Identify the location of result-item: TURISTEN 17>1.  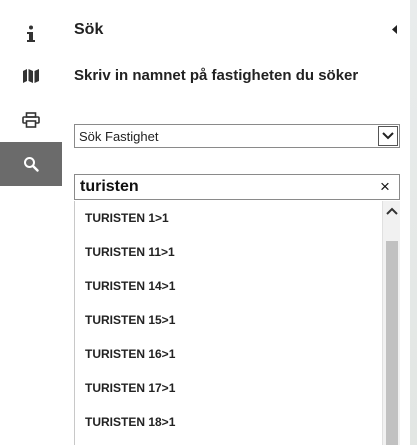
(228, 388).